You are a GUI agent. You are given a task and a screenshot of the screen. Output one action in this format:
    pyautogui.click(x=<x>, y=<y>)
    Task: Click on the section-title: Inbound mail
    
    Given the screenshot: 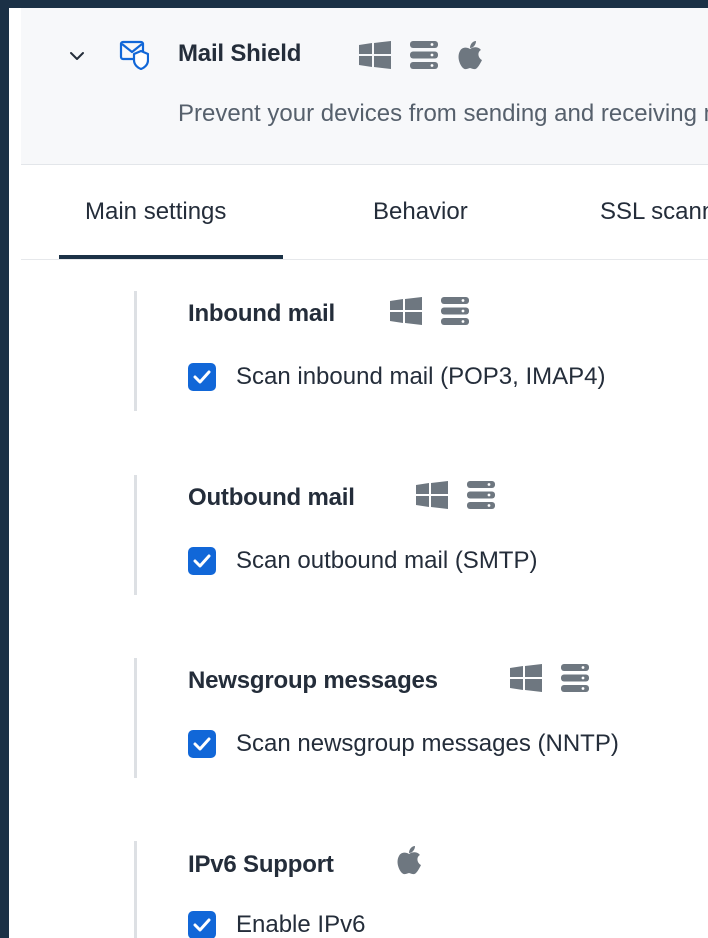 What is the action you would take?
    pyautogui.click(x=261, y=313)
    